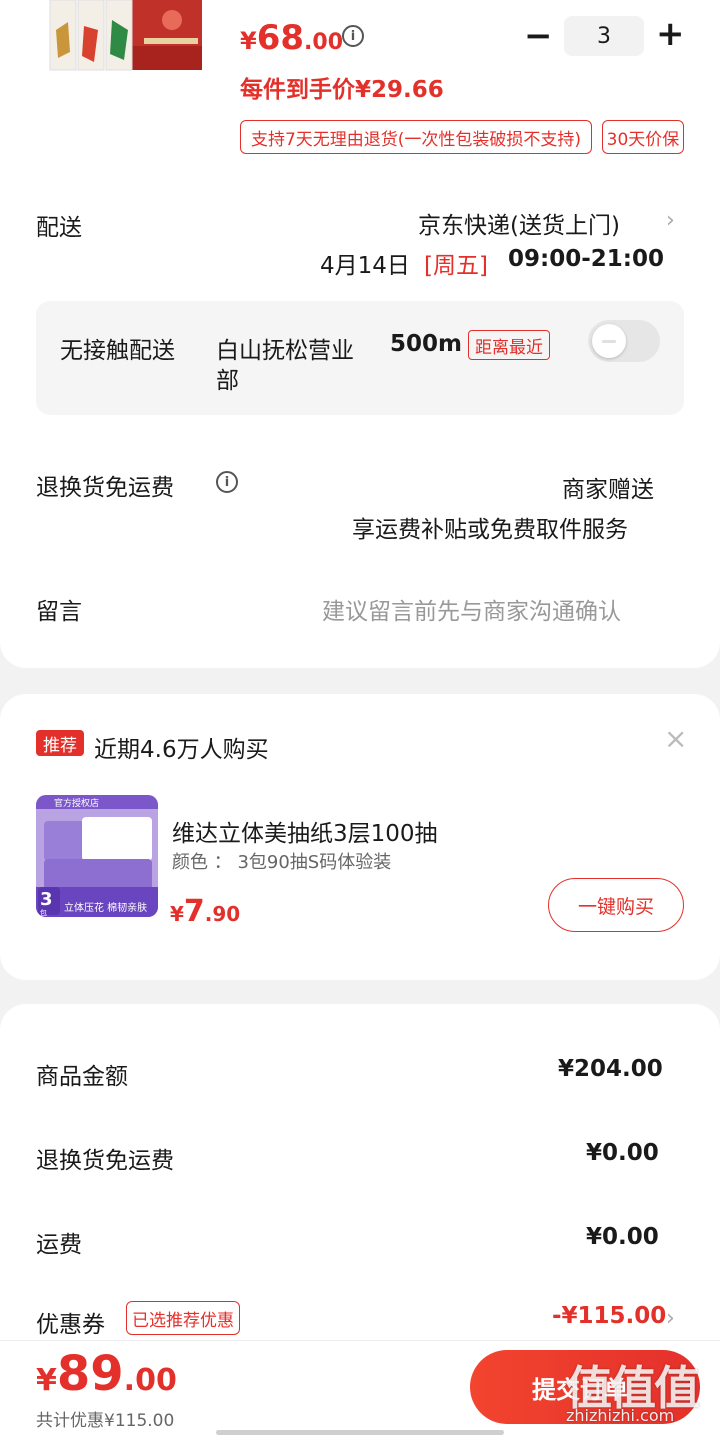 The height and width of the screenshot is (1436, 720). I want to click on image-top-label: 官方授权店, so click(77, 804).